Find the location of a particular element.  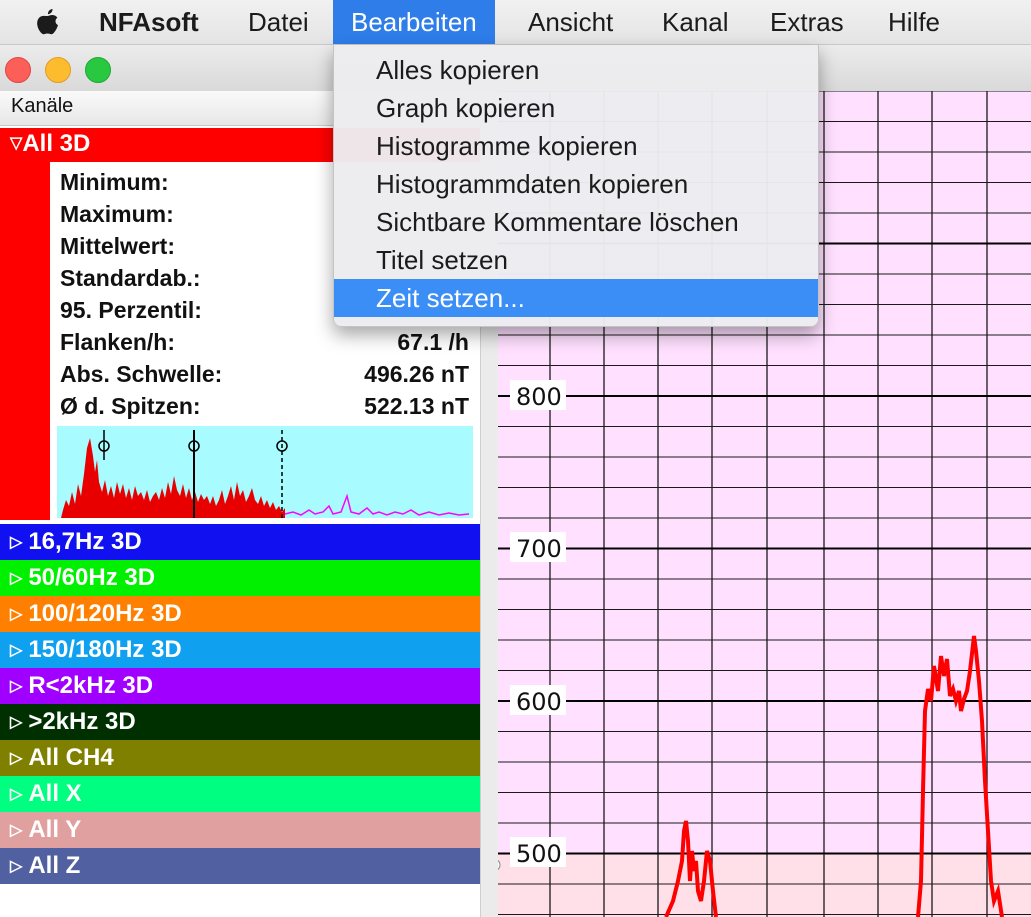

stat-label: Minimum: is located at coordinates (114, 182).